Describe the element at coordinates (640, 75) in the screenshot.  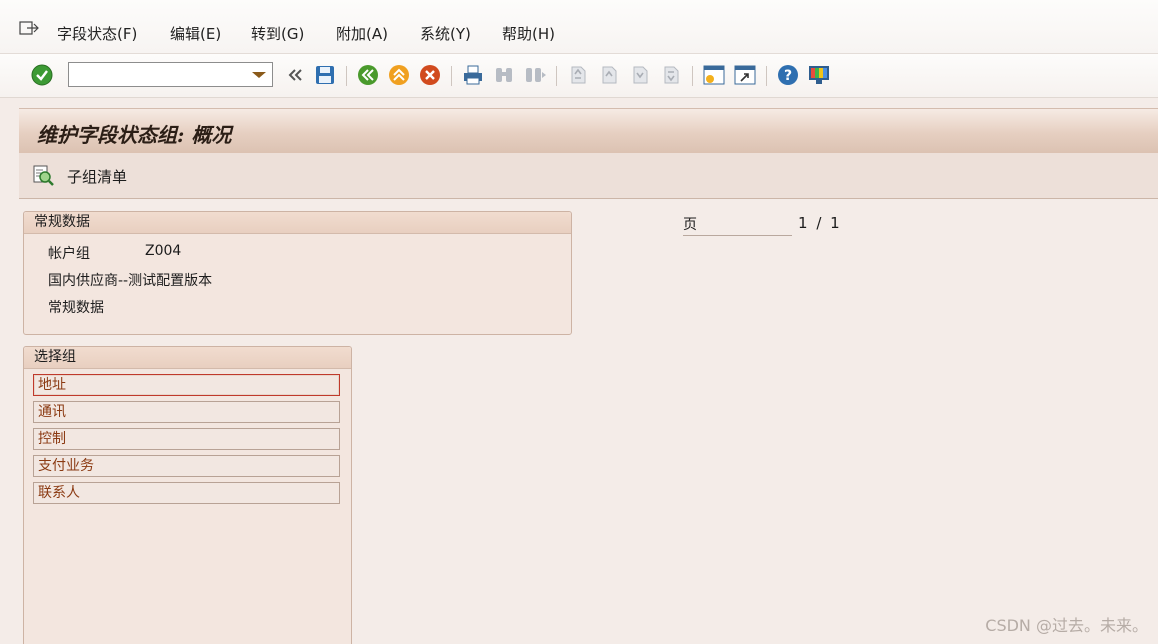
I see `next-page-icon` at that location.